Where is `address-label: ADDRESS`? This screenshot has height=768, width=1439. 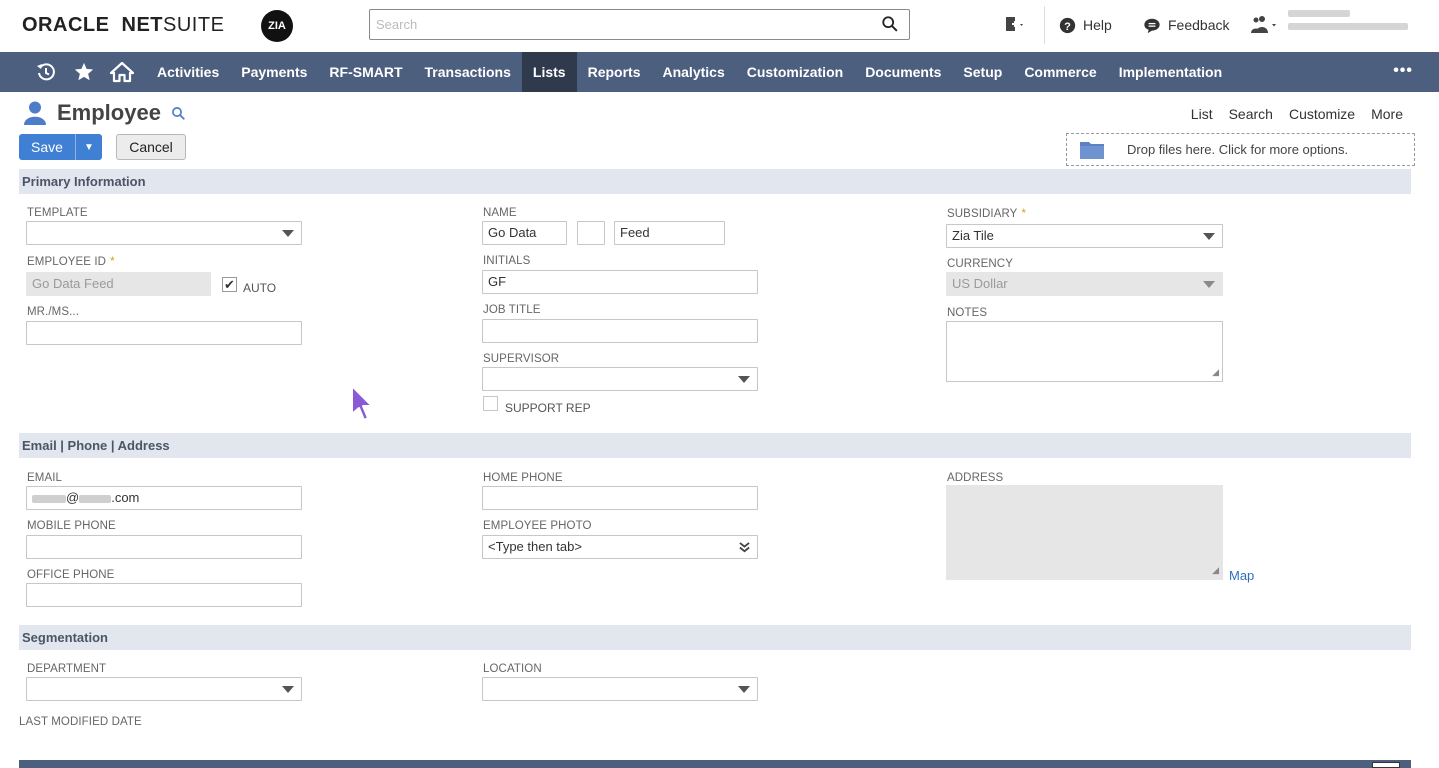 address-label: ADDRESS is located at coordinates (975, 478).